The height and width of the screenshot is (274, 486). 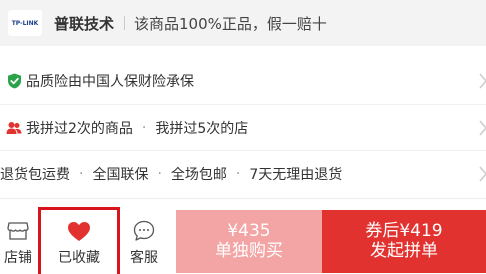 What do you see at coordinates (144, 258) in the screenshot?
I see `service-label: 客服` at bounding box center [144, 258].